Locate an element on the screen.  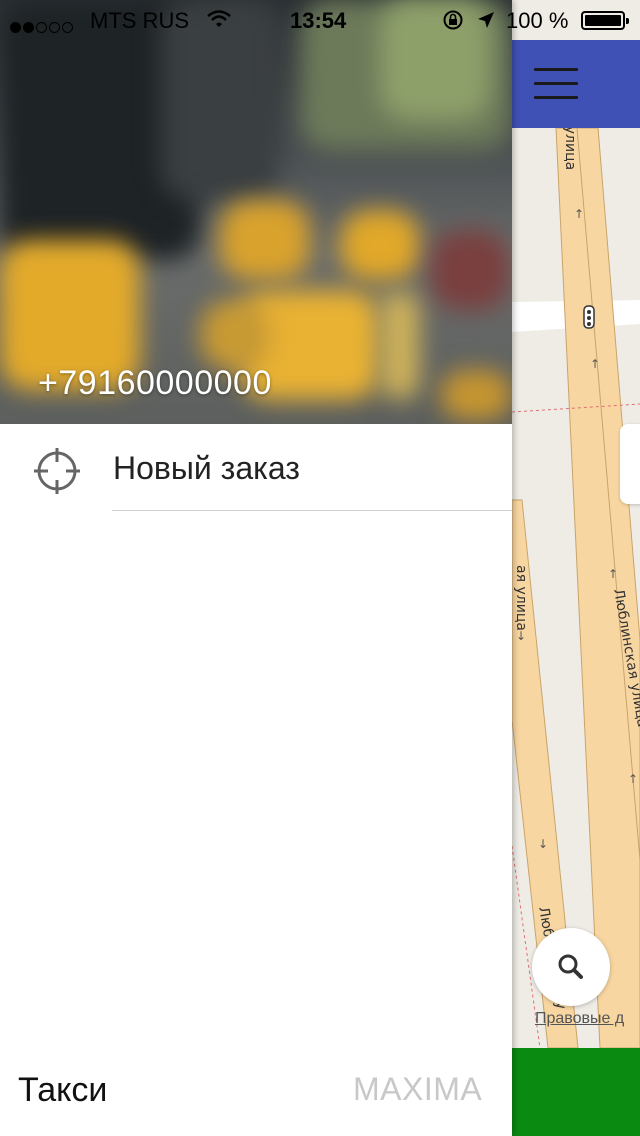
menu-item-new-order: Новый заказ is located at coordinates (256, 468).